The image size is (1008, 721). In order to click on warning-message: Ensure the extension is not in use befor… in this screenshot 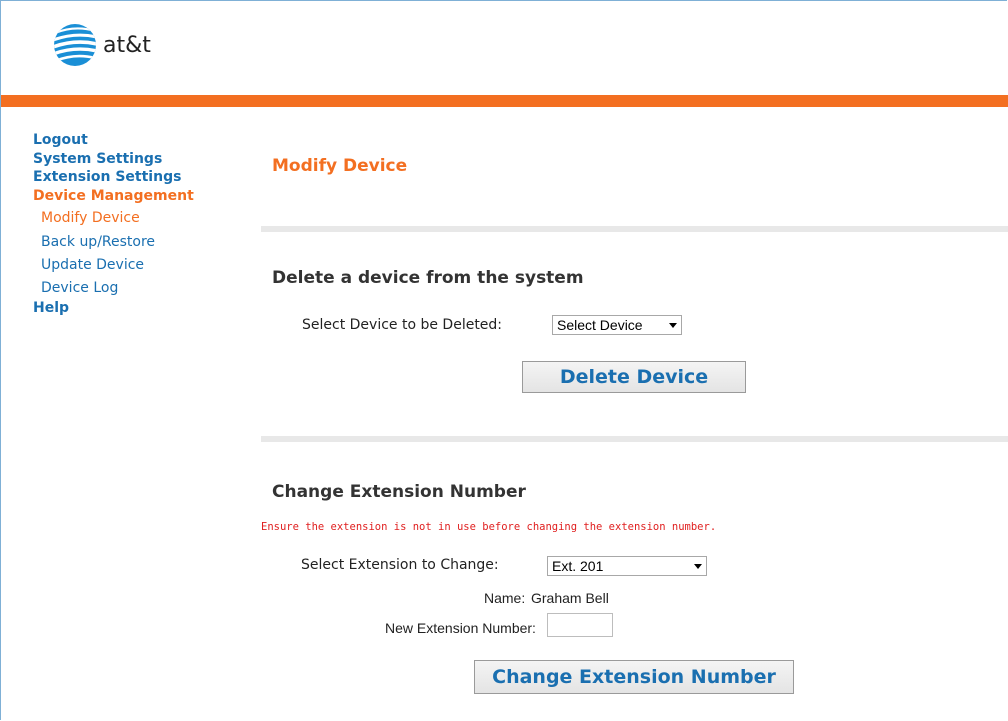, I will do `click(489, 527)`.